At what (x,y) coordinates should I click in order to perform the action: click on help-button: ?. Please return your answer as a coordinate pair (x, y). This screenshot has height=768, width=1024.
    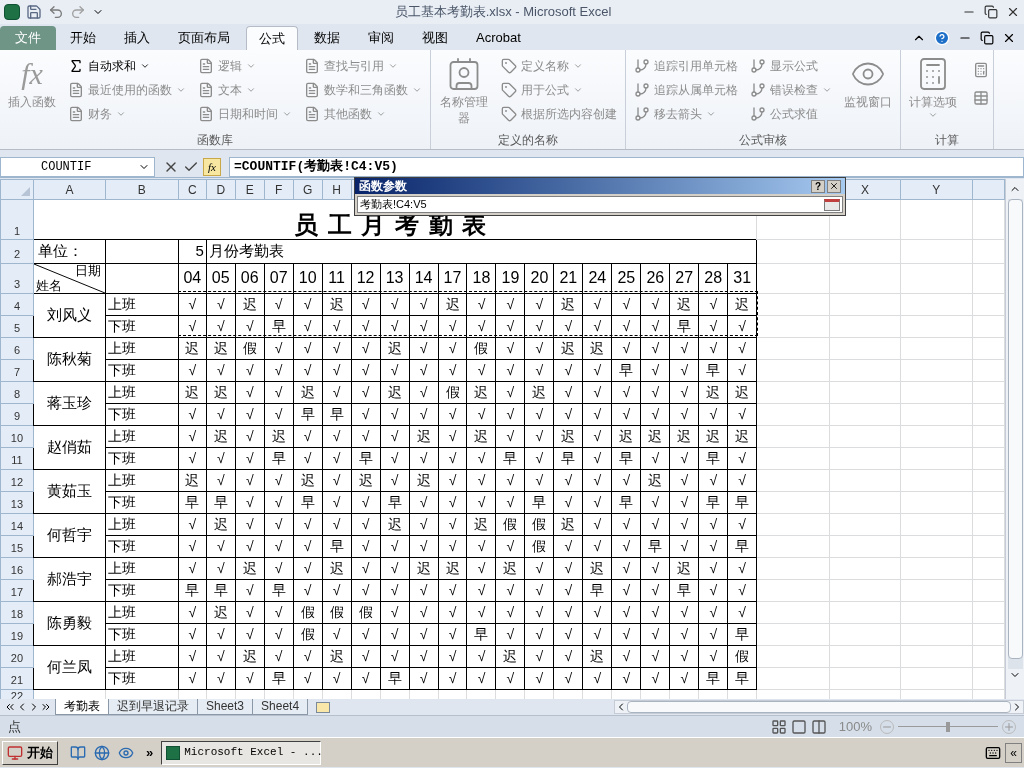
    Looking at the image, I should click on (818, 186).